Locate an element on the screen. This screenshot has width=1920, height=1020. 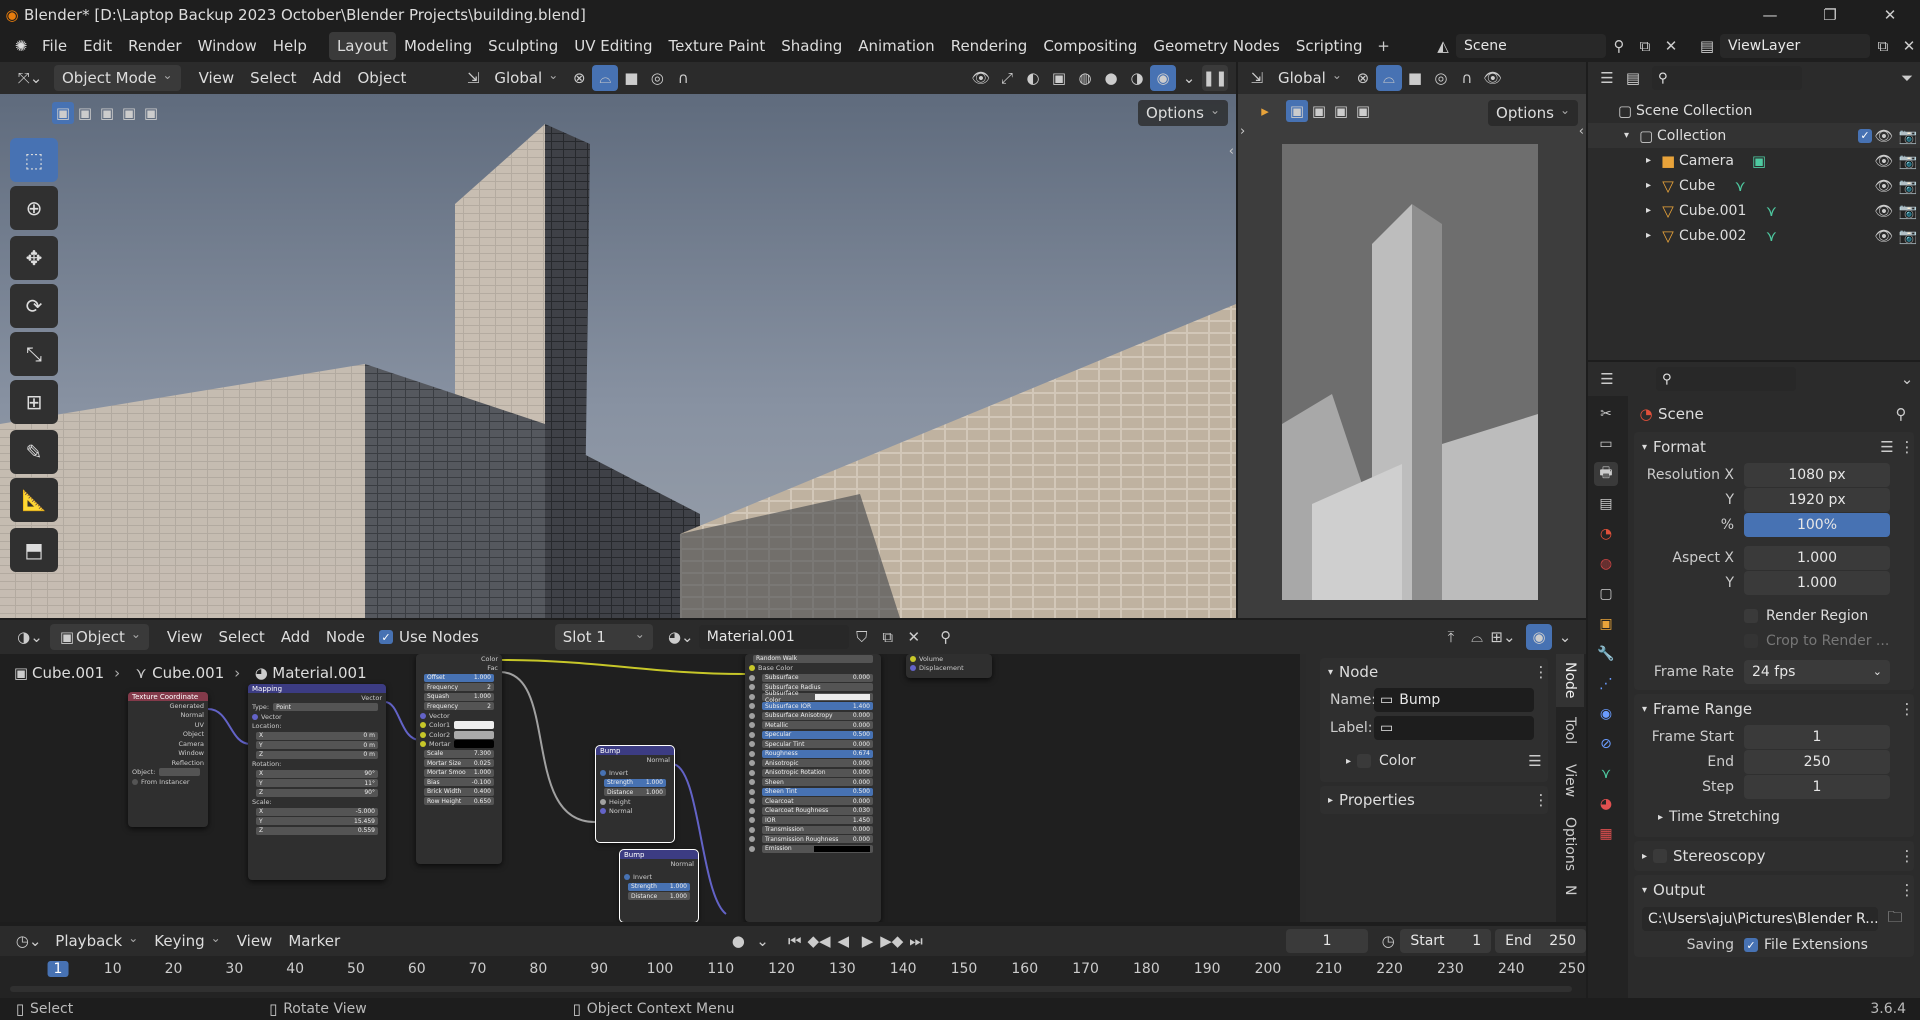
output-panel-header: ▾ Output ⋮ is located at coordinates (1774, 890).